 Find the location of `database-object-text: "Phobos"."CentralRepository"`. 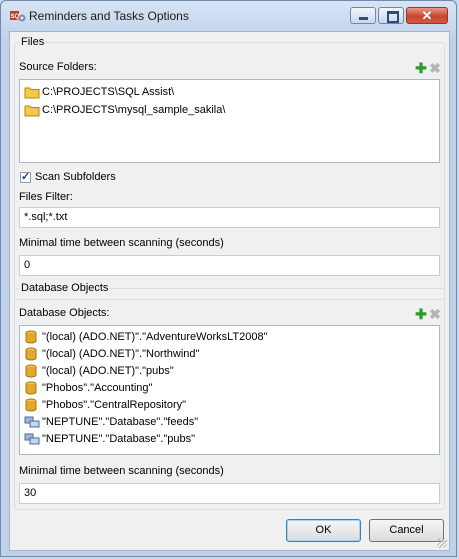

database-object-text: "Phobos"."CentralRepository" is located at coordinates (114, 405).